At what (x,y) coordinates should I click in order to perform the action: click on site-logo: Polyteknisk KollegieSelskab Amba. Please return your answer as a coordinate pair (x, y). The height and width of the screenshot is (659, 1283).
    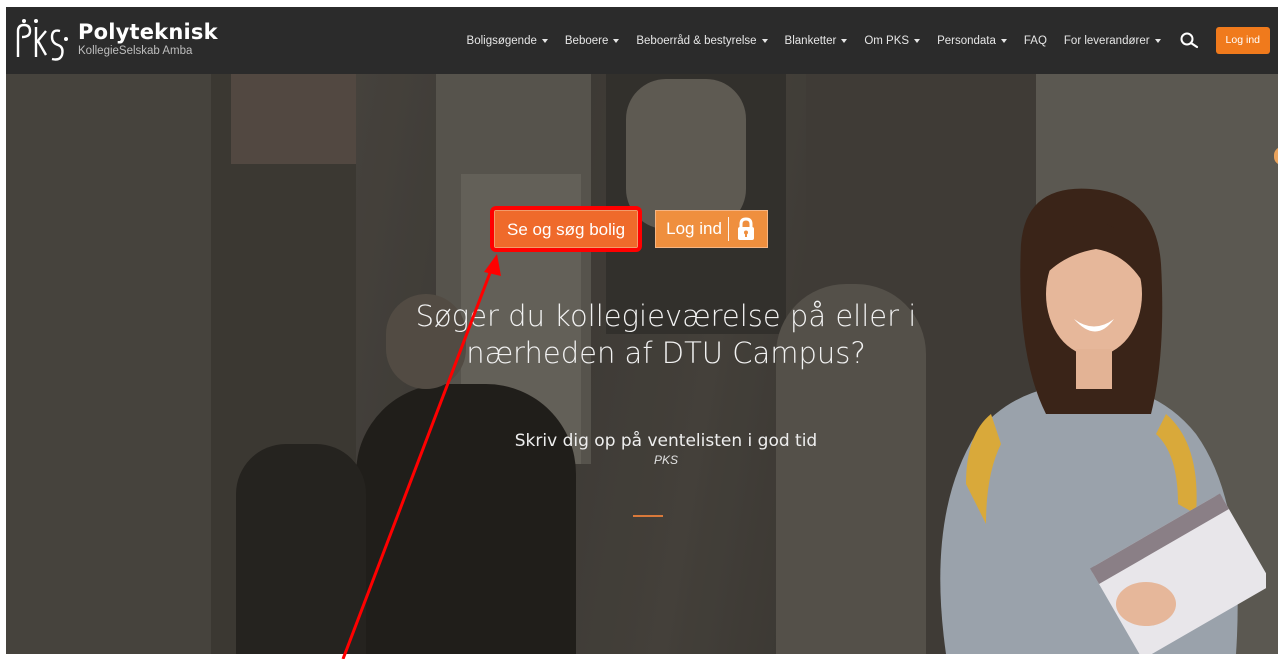
    Looking at the image, I should click on (115, 40).